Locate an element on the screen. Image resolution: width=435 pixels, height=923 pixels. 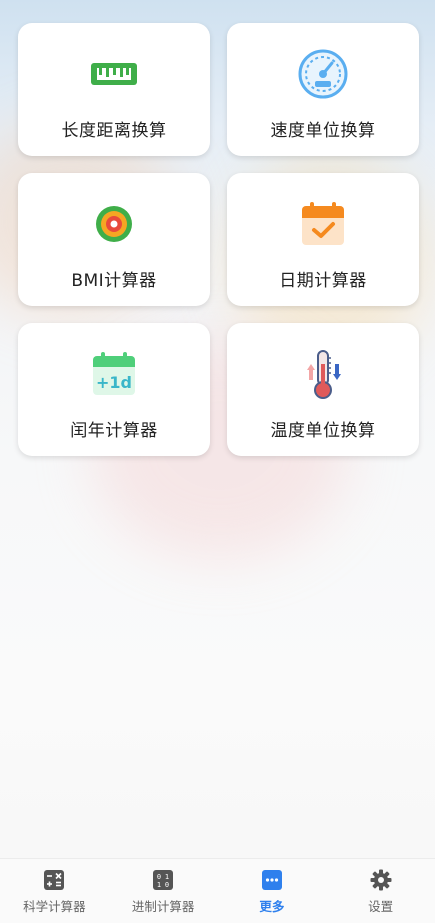
tab-label: 进制计算器 is located at coordinates (163, 906).